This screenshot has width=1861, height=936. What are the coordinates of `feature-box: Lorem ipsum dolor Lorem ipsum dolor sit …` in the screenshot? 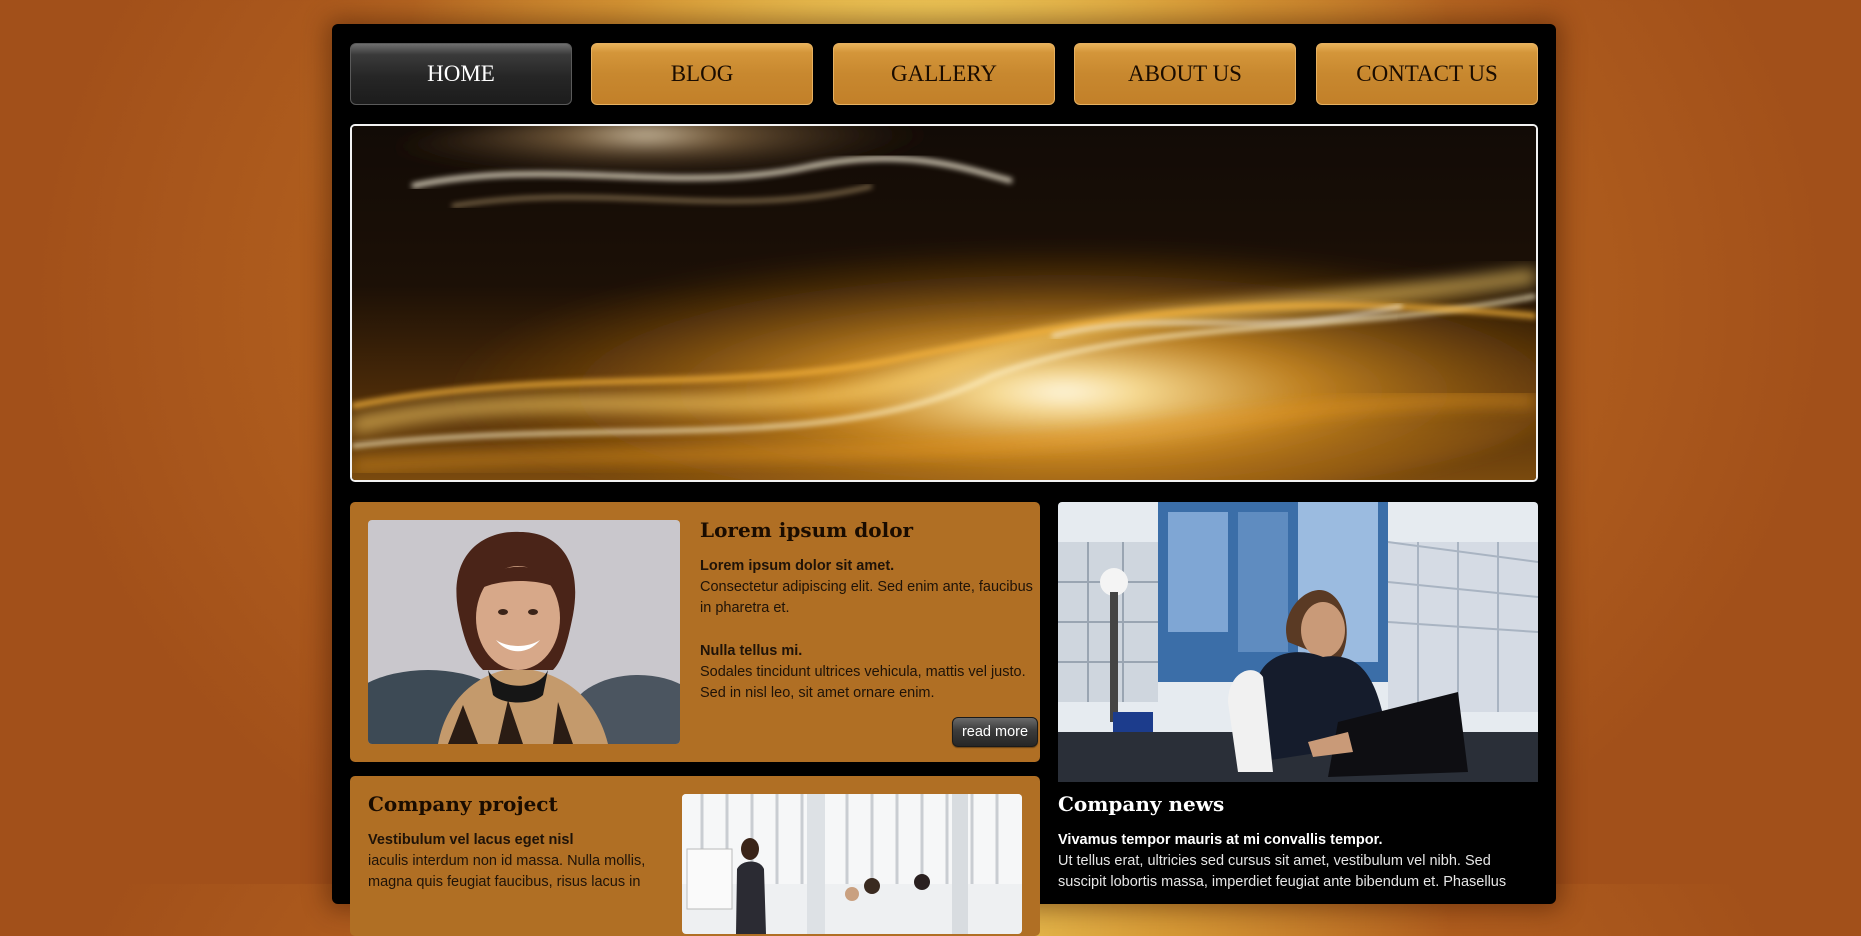 It's located at (695, 632).